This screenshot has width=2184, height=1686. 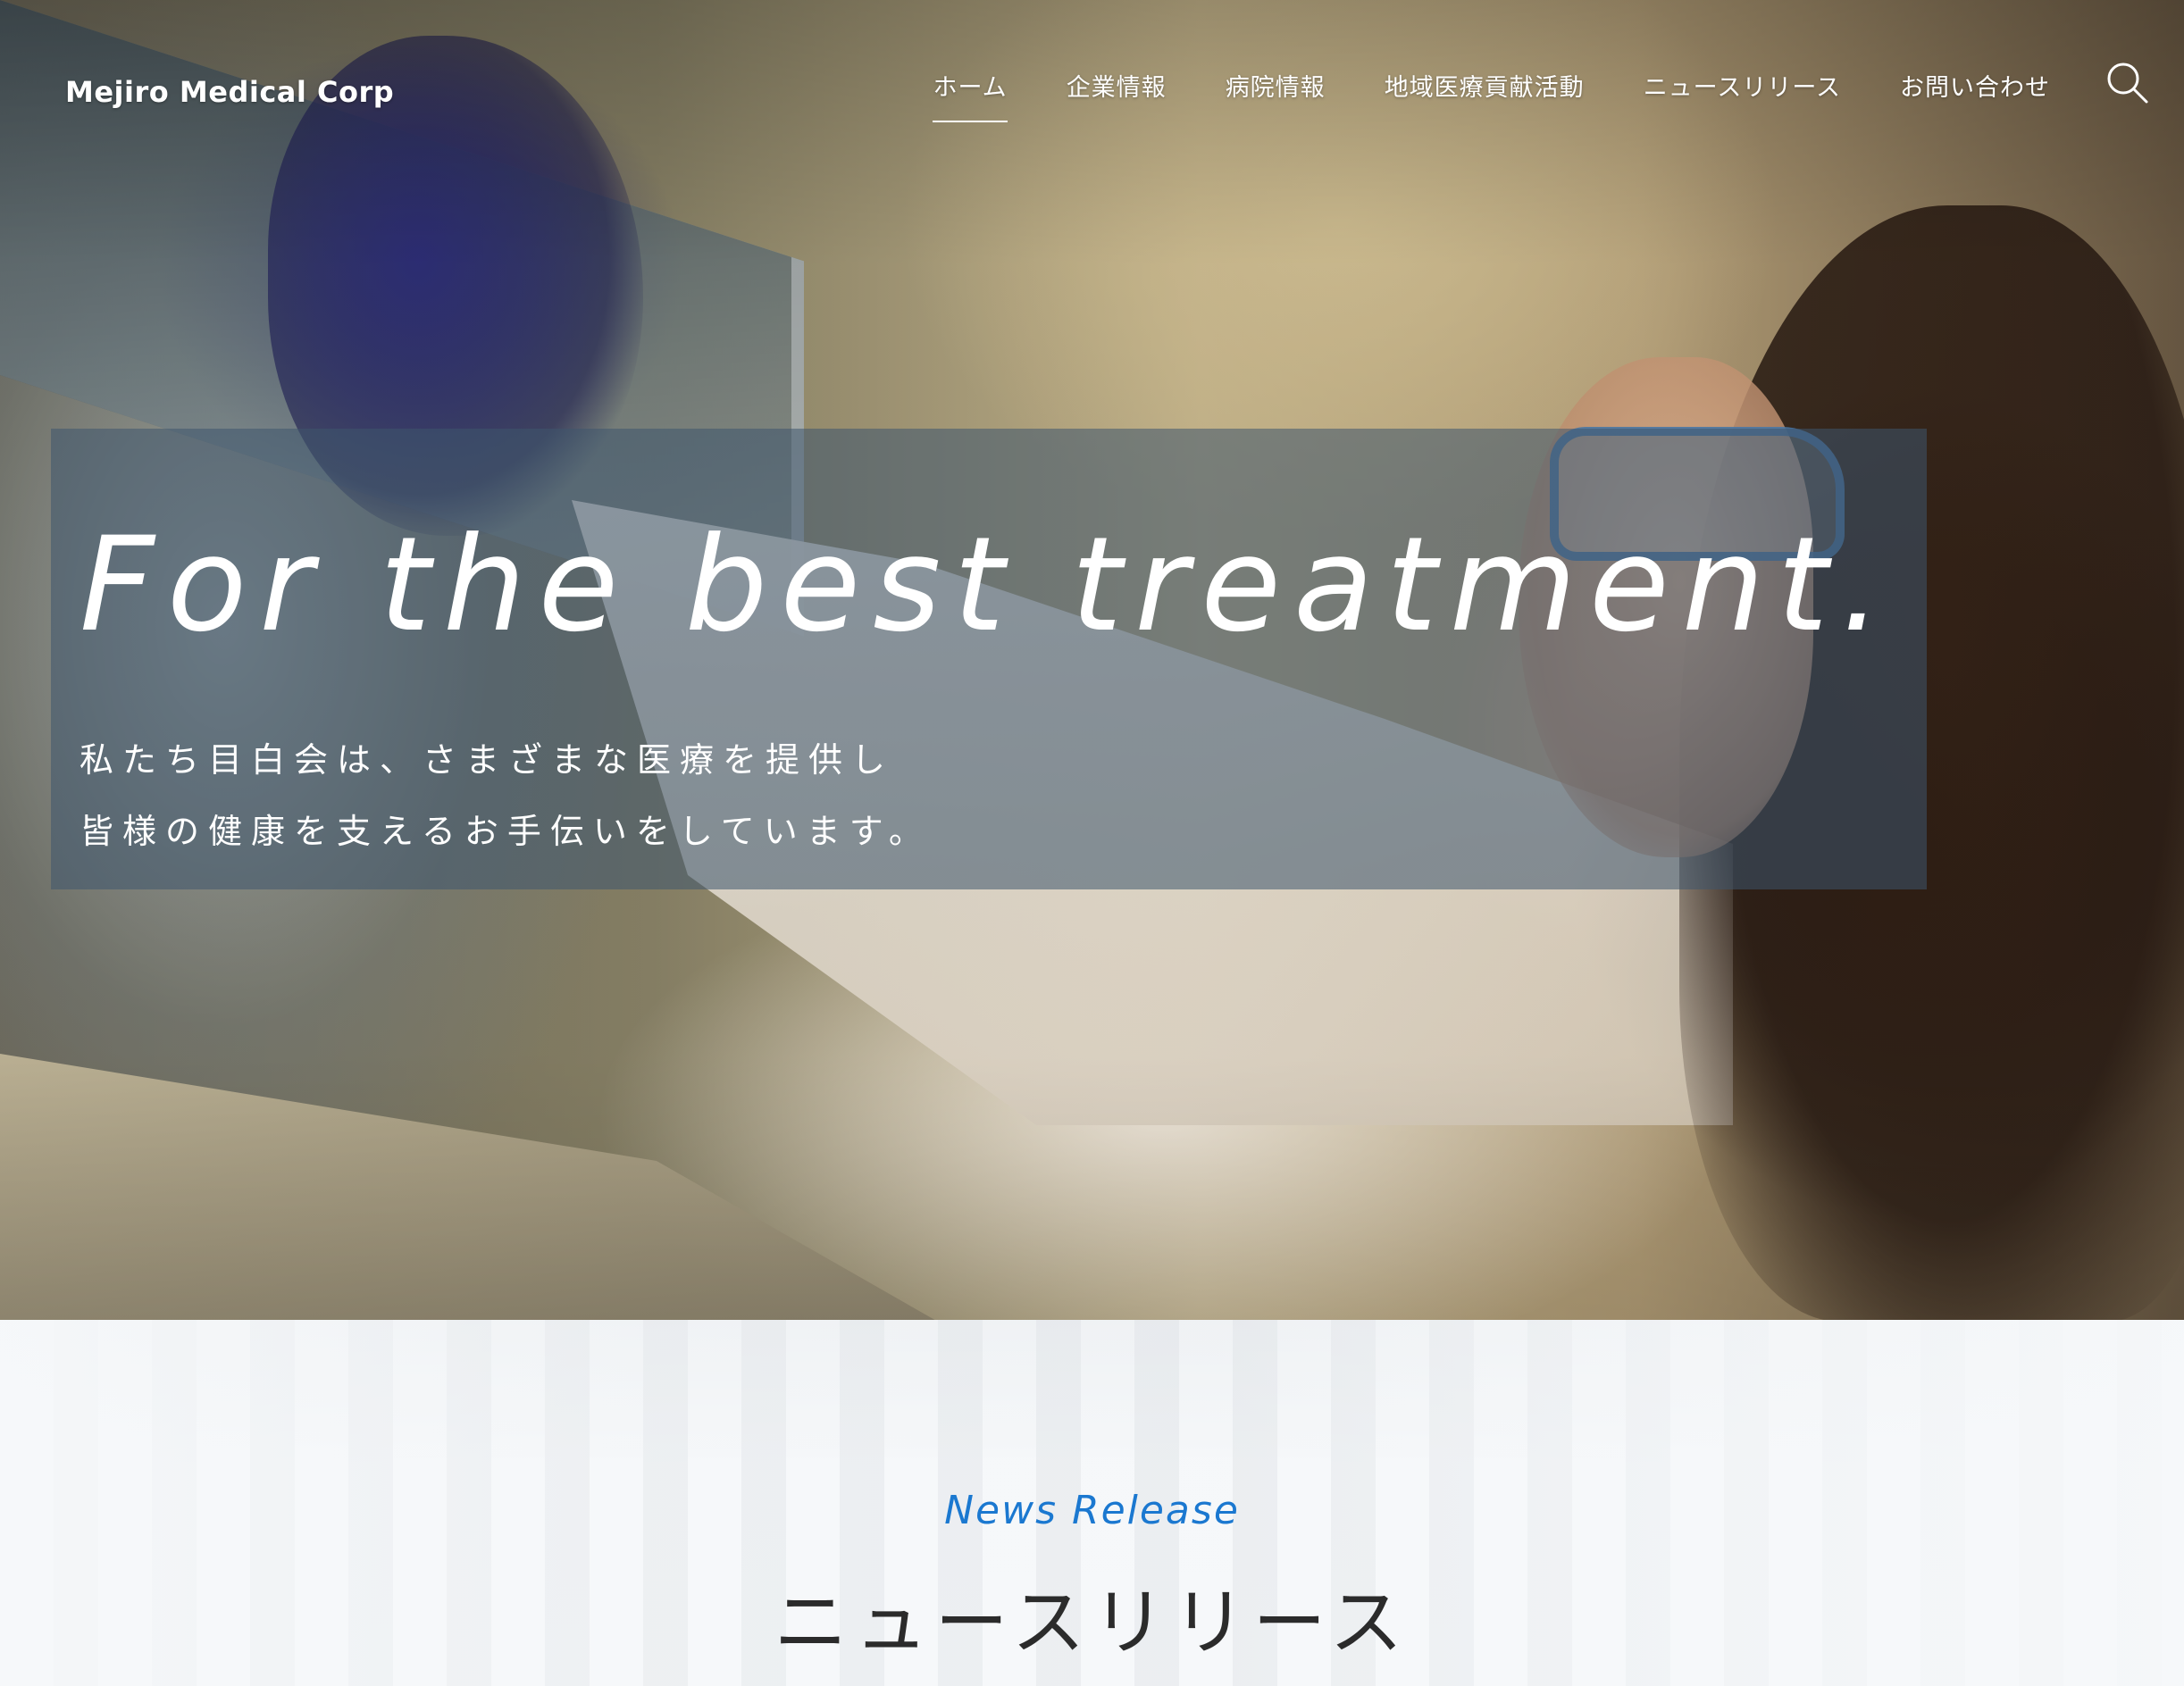 What do you see at coordinates (1975, 85) in the screenshot?
I see `nav-contact: お問い合わせ` at bounding box center [1975, 85].